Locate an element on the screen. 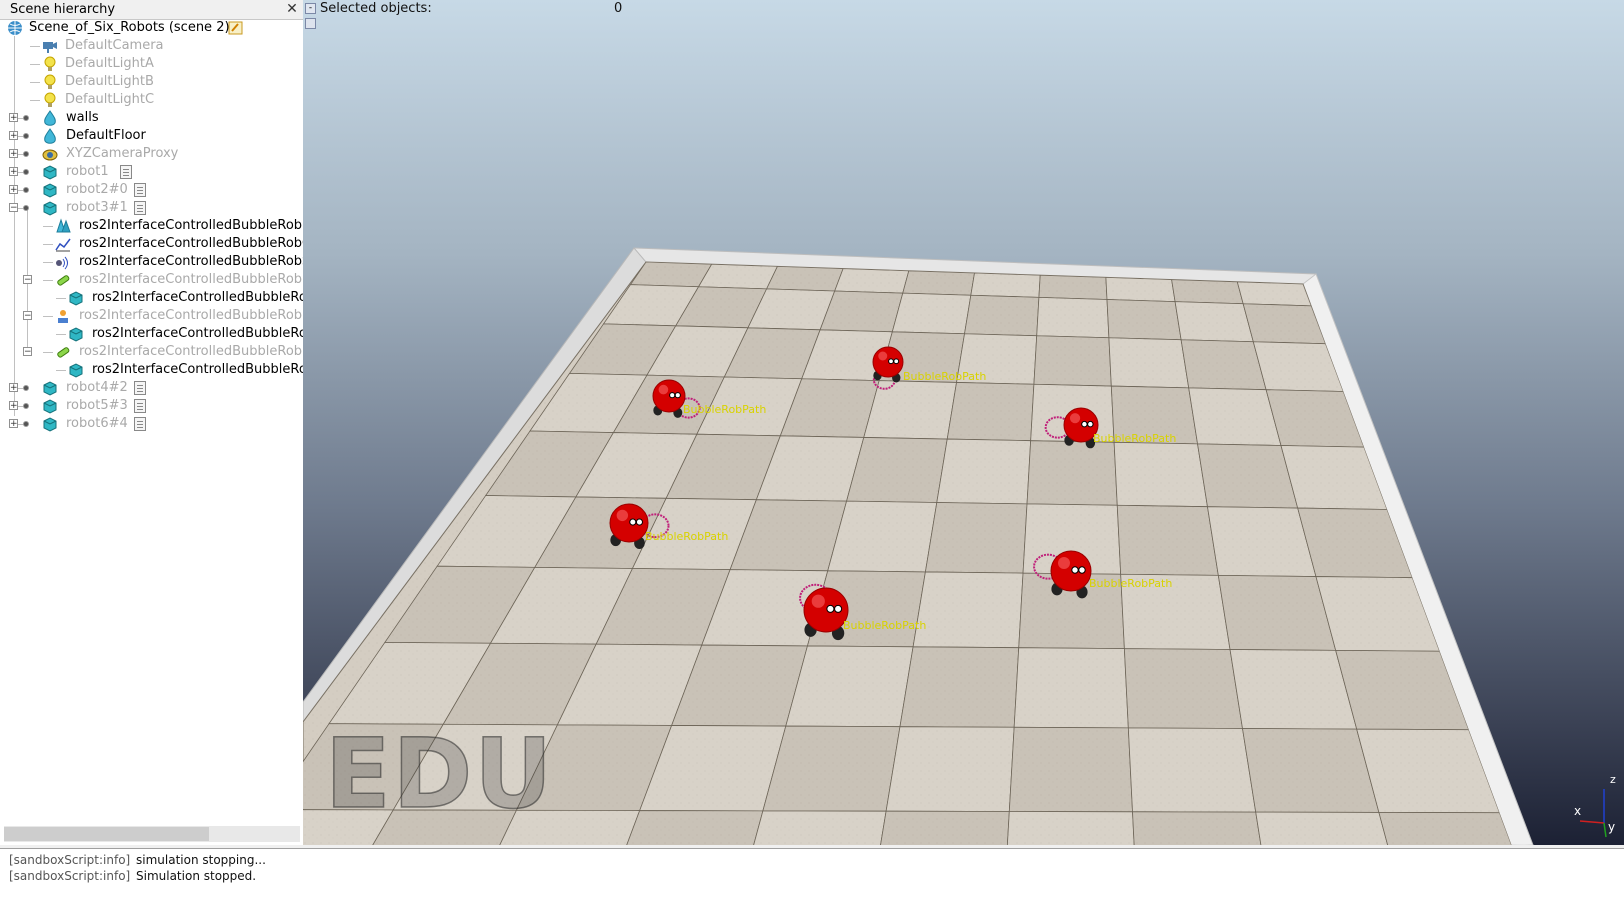 The image size is (1624, 899). tree-item-label: DefaultFloor is located at coordinates (106, 135).